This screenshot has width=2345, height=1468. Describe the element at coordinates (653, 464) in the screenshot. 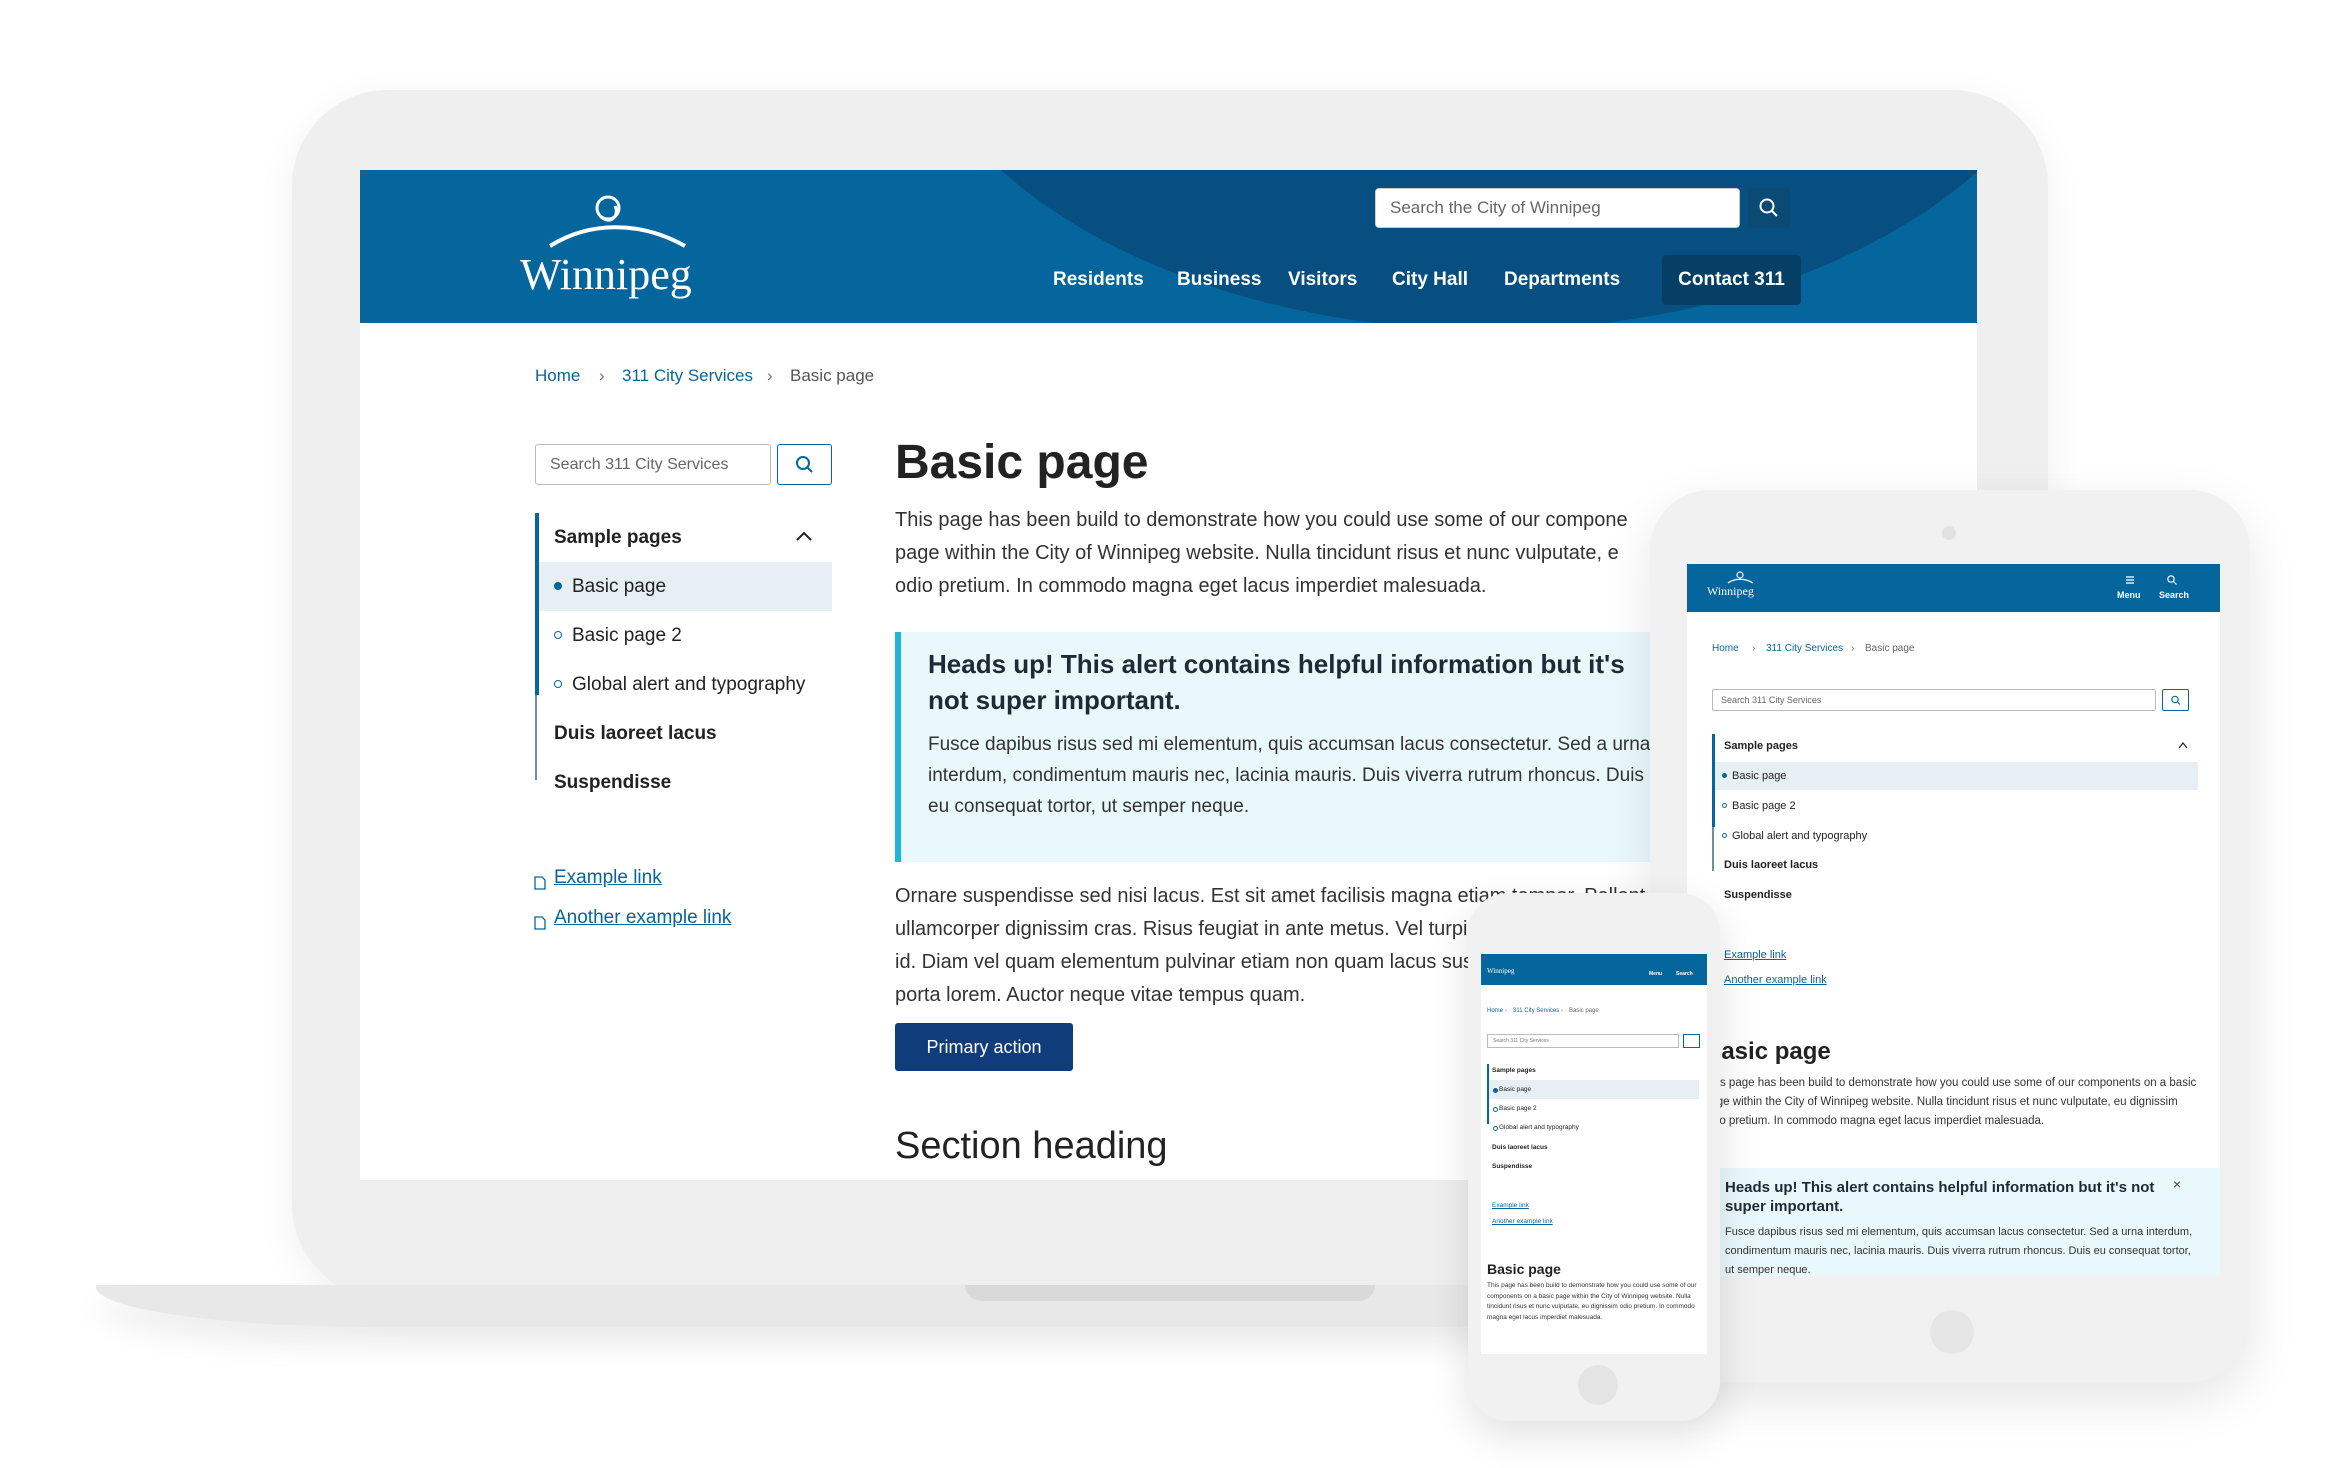

I see `sidebar-search-input: Search 311 City Services` at that location.